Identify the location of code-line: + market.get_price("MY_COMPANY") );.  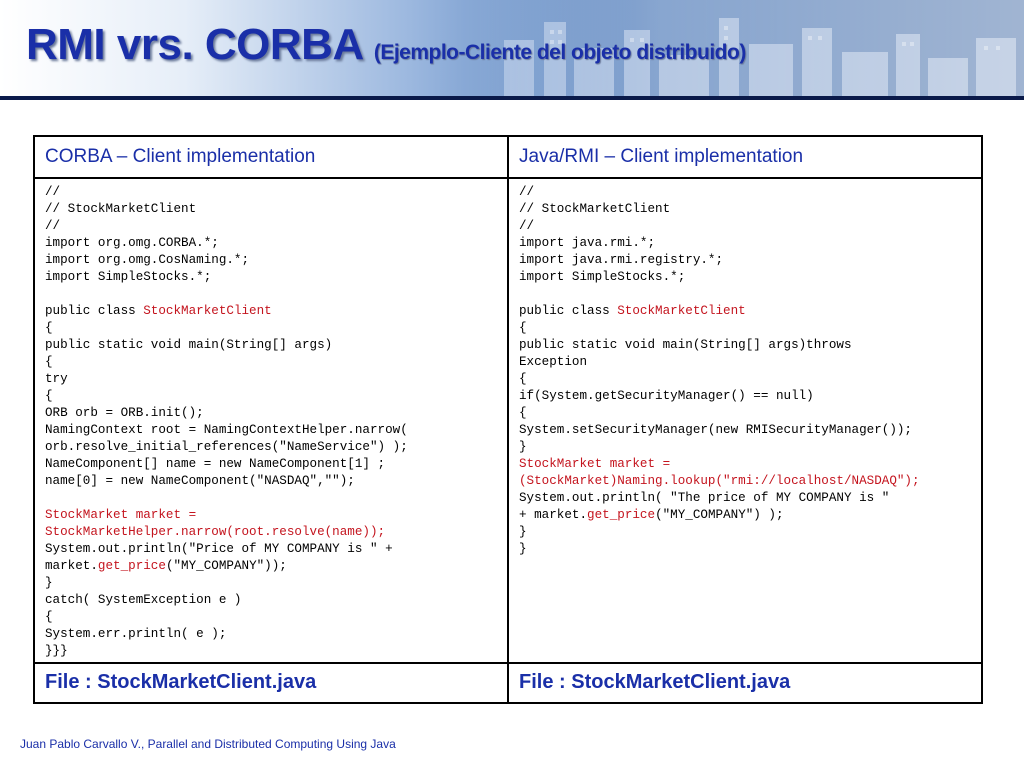
(745, 515).